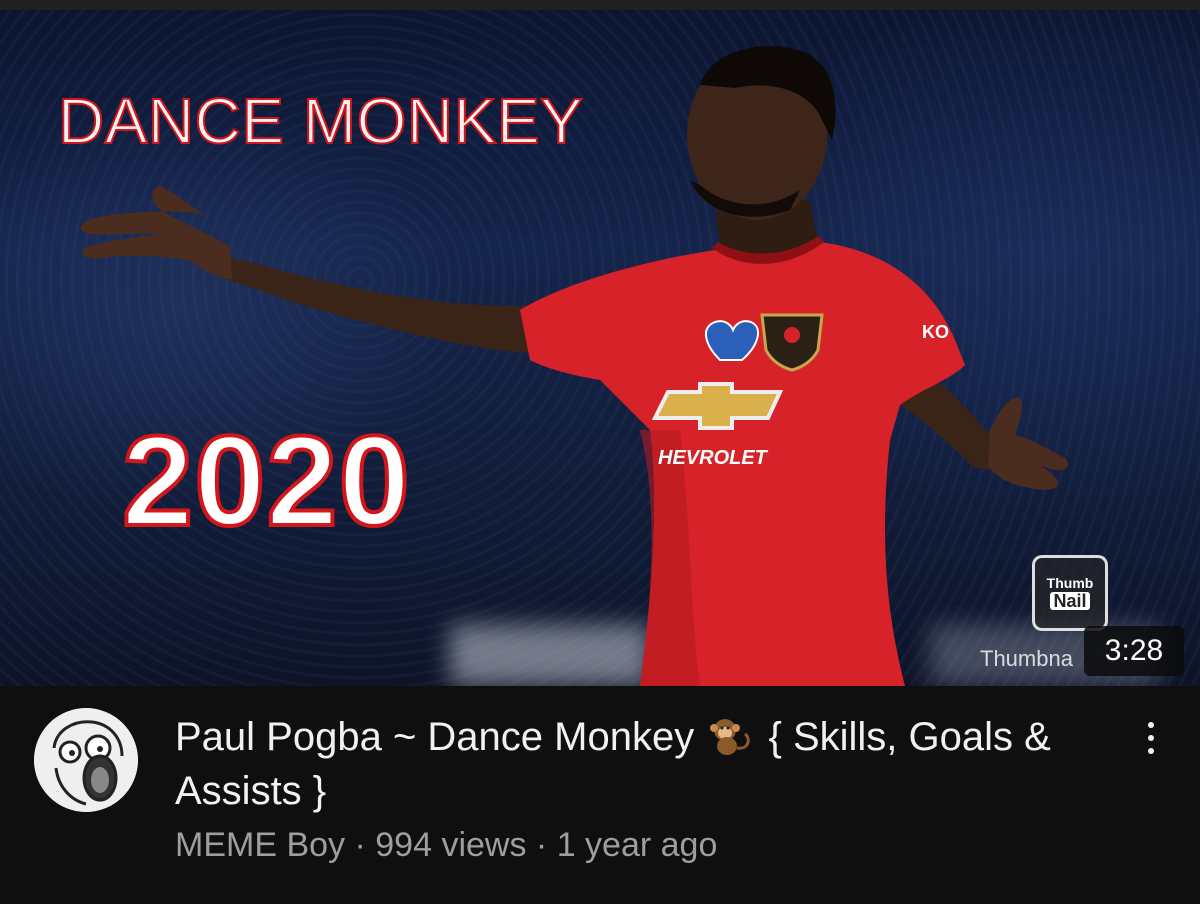 This screenshot has width=1200, height=904. What do you see at coordinates (1028, 443) in the screenshot?
I see `right-hand` at bounding box center [1028, 443].